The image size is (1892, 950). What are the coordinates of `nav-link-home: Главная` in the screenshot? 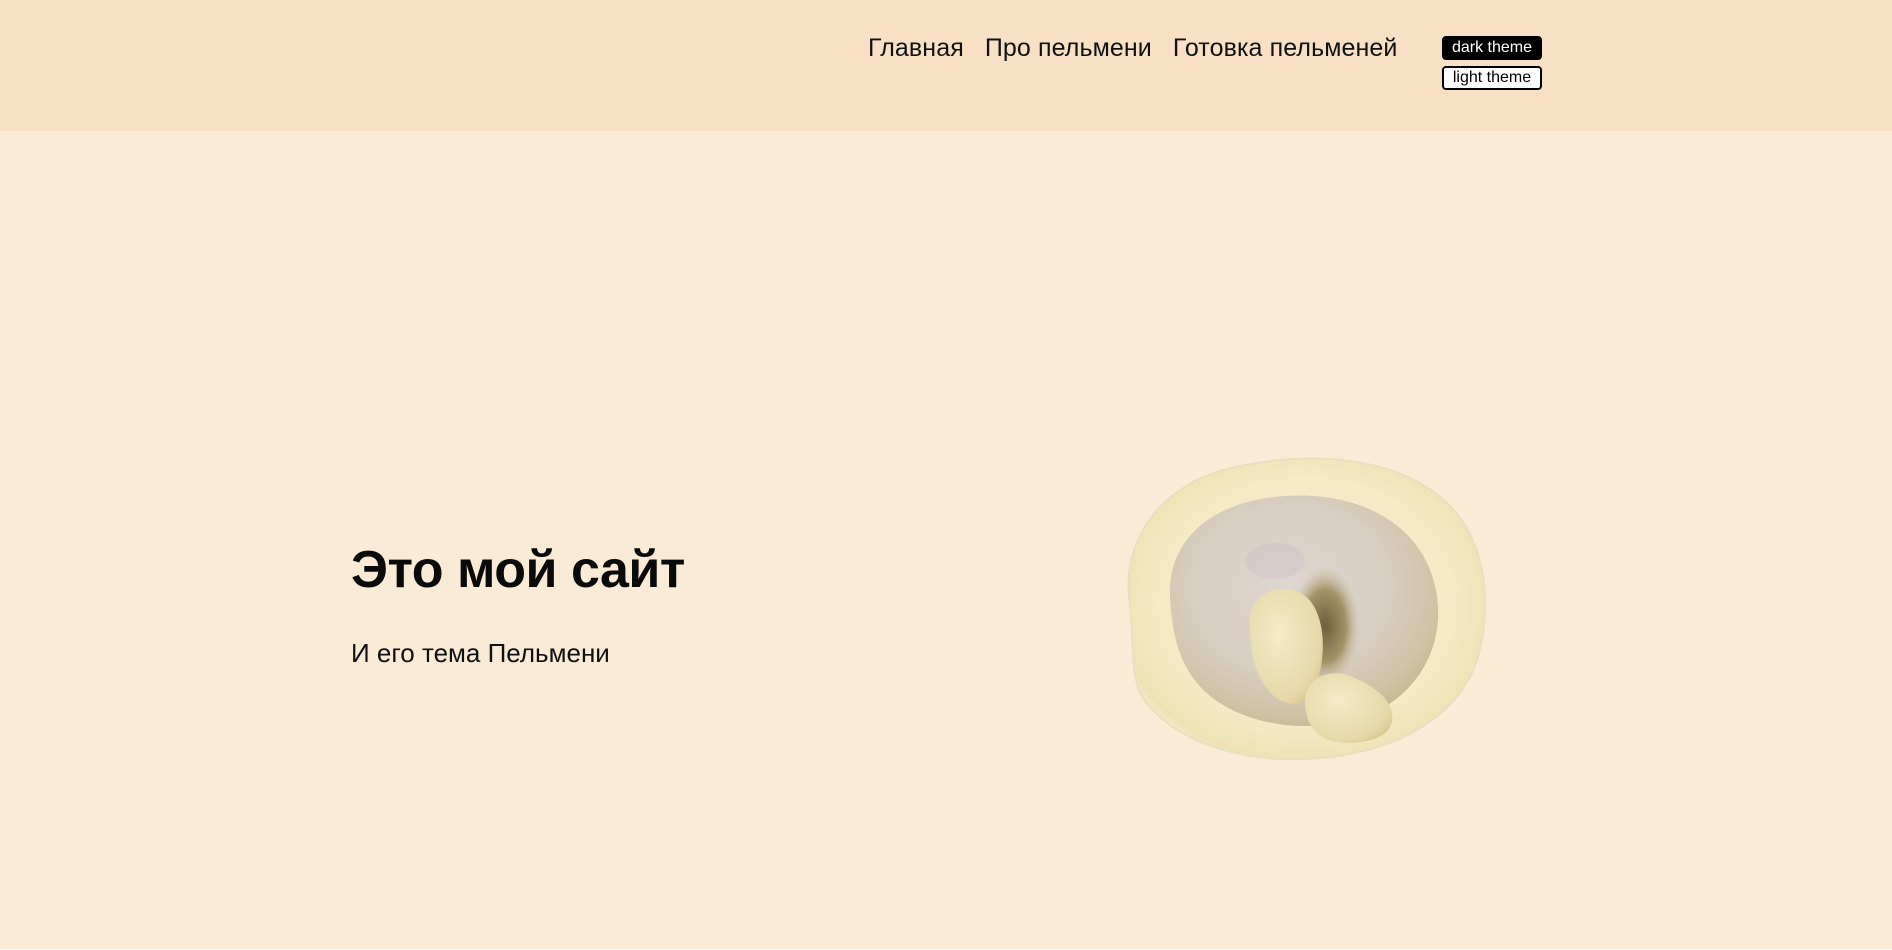 It's located at (916, 48).